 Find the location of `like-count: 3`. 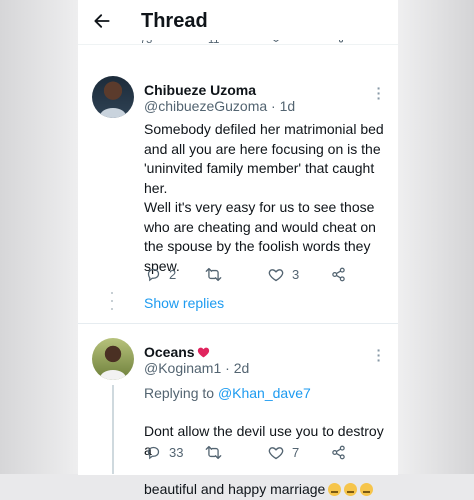

like-count: 3 is located at coordinates (296, 274).